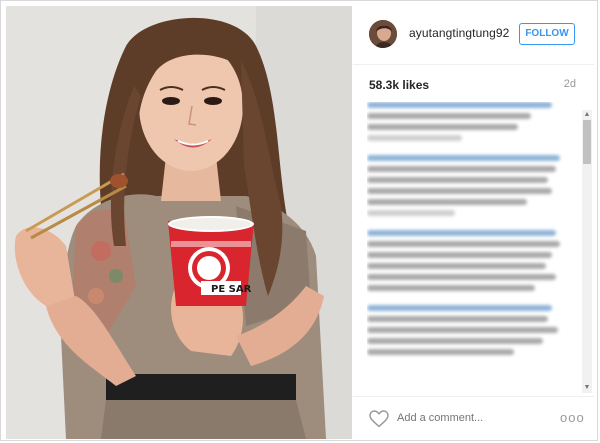  I want to click on more-options-icon: ooo, so click(572, 417).